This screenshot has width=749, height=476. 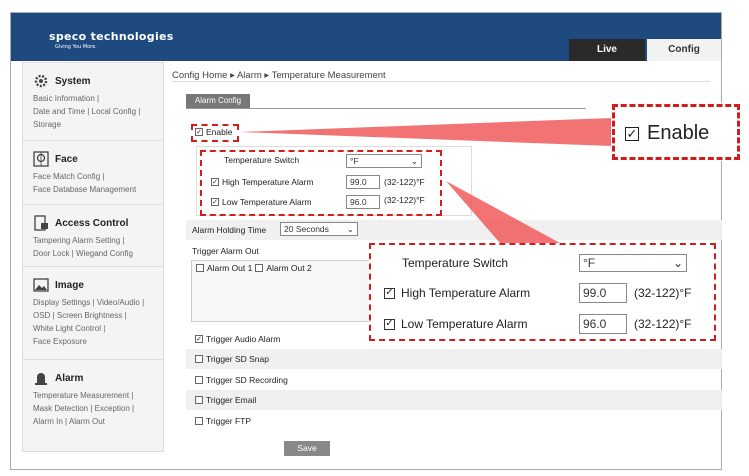 What do you see at coordinates (389, 324) in the screenshot?
I see `temp-callout-low-checkbox: ✓` at bounding box center [389, 324].